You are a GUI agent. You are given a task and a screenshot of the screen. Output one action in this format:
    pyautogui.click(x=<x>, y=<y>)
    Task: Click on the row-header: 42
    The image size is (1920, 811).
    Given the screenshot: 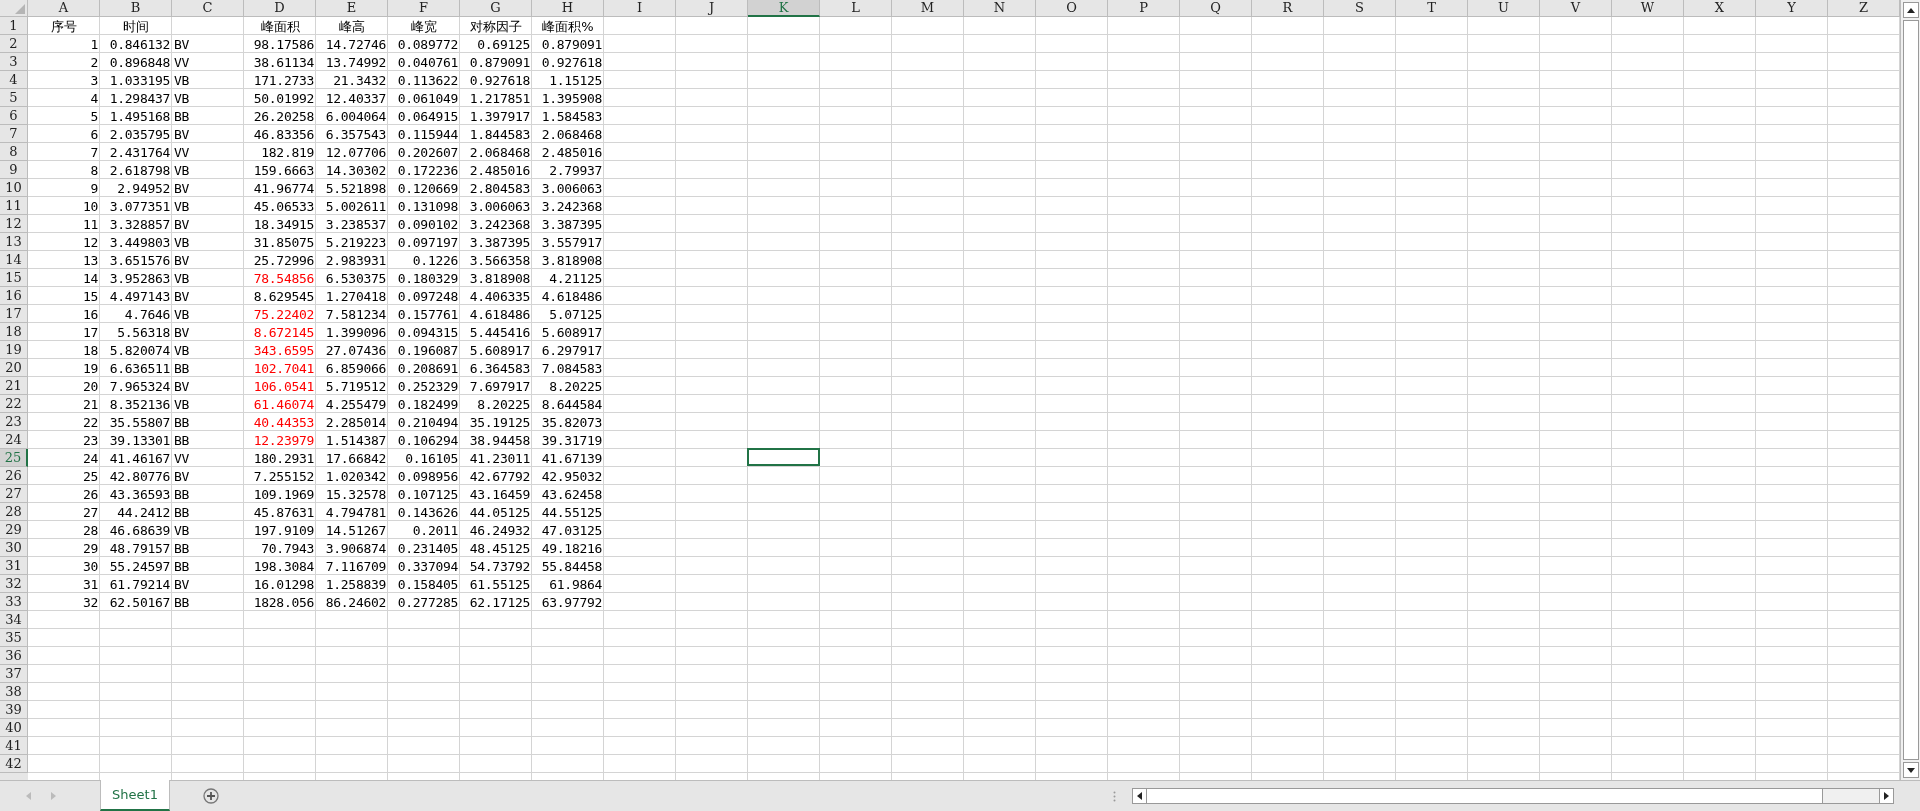 What is the action you would take?
    pyautogui.click(x=14, y=764)
    